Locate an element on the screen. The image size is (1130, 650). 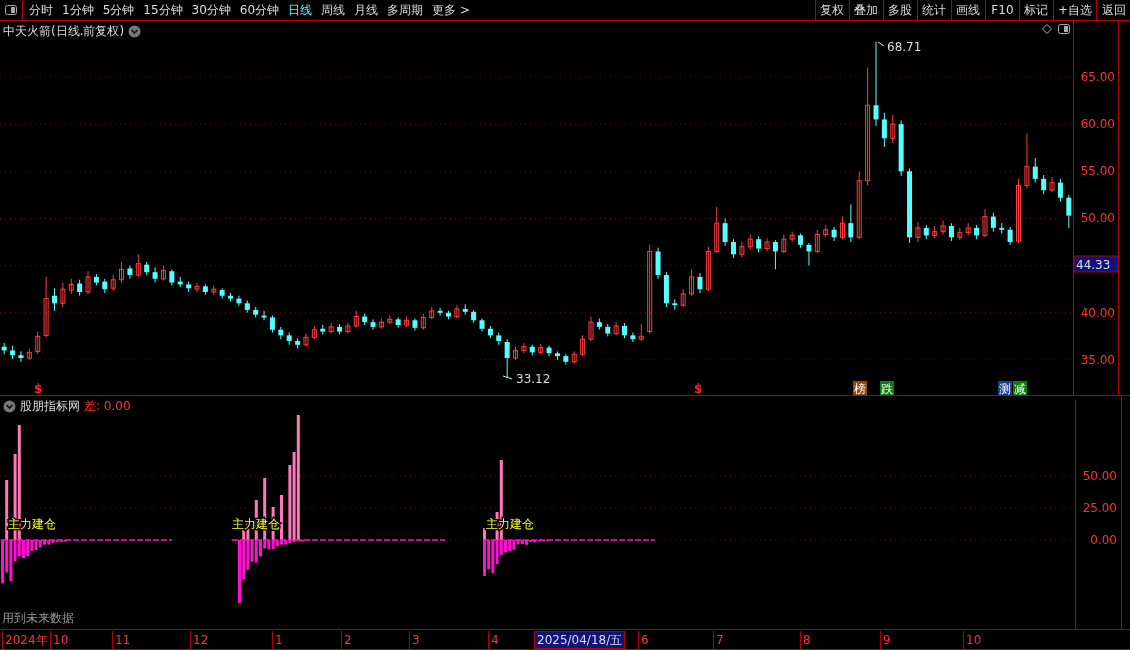
period-tab: 日线 is located at coordinates (300, 10).